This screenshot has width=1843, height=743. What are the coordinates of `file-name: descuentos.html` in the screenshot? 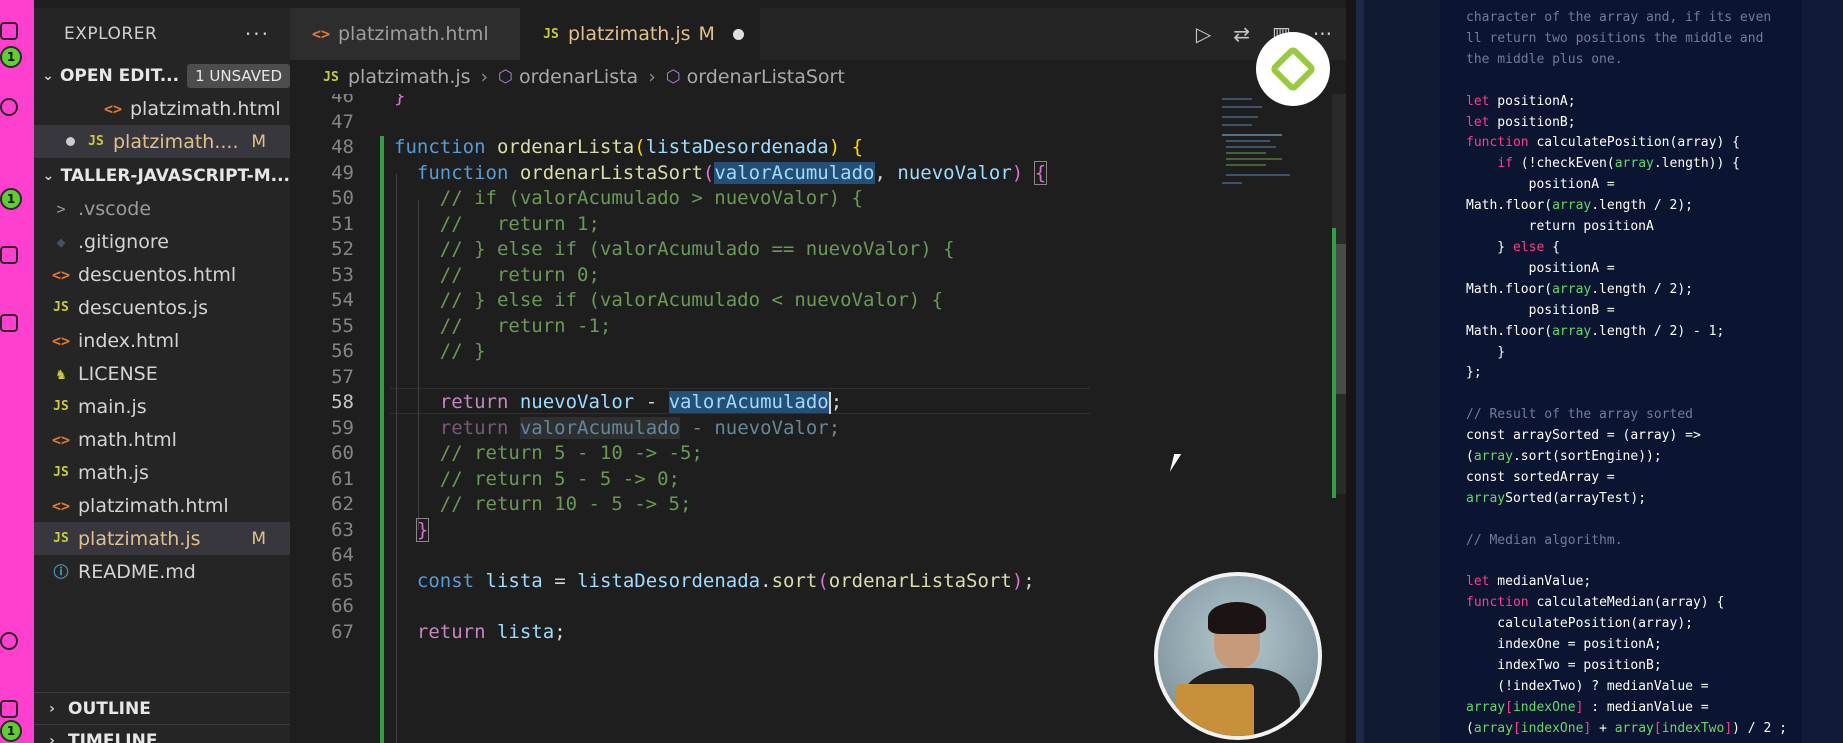 It's located at (157, 274).